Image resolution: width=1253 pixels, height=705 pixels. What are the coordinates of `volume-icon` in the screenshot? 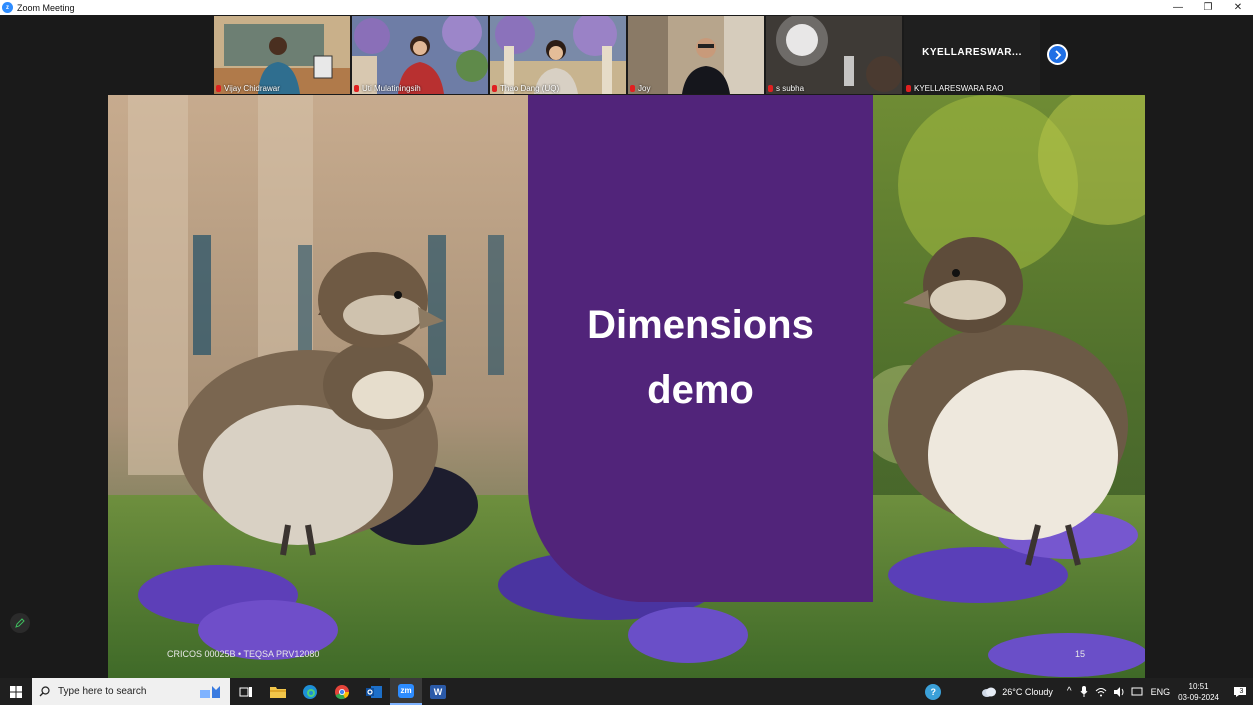 It's located at (1119, 691).